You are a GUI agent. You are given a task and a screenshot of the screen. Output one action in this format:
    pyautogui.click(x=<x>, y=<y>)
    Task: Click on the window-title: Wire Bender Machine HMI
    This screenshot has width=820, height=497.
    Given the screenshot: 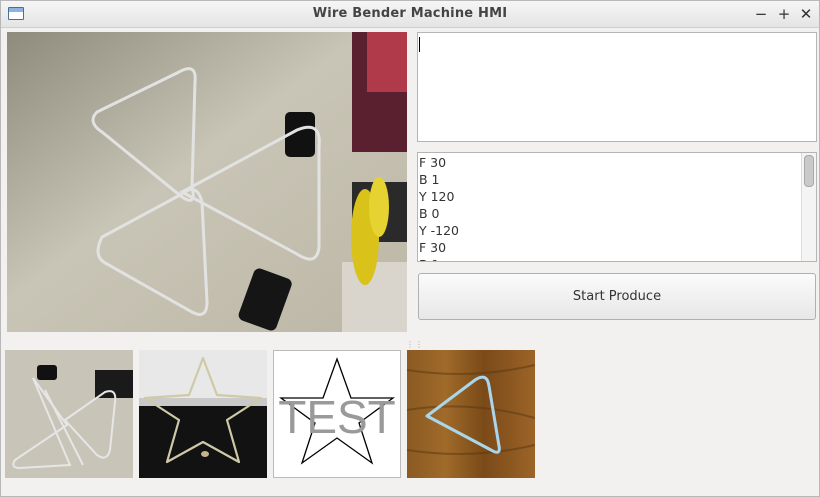 What is the action you would take?
    pyautogui.click(x=410, y=13)
    